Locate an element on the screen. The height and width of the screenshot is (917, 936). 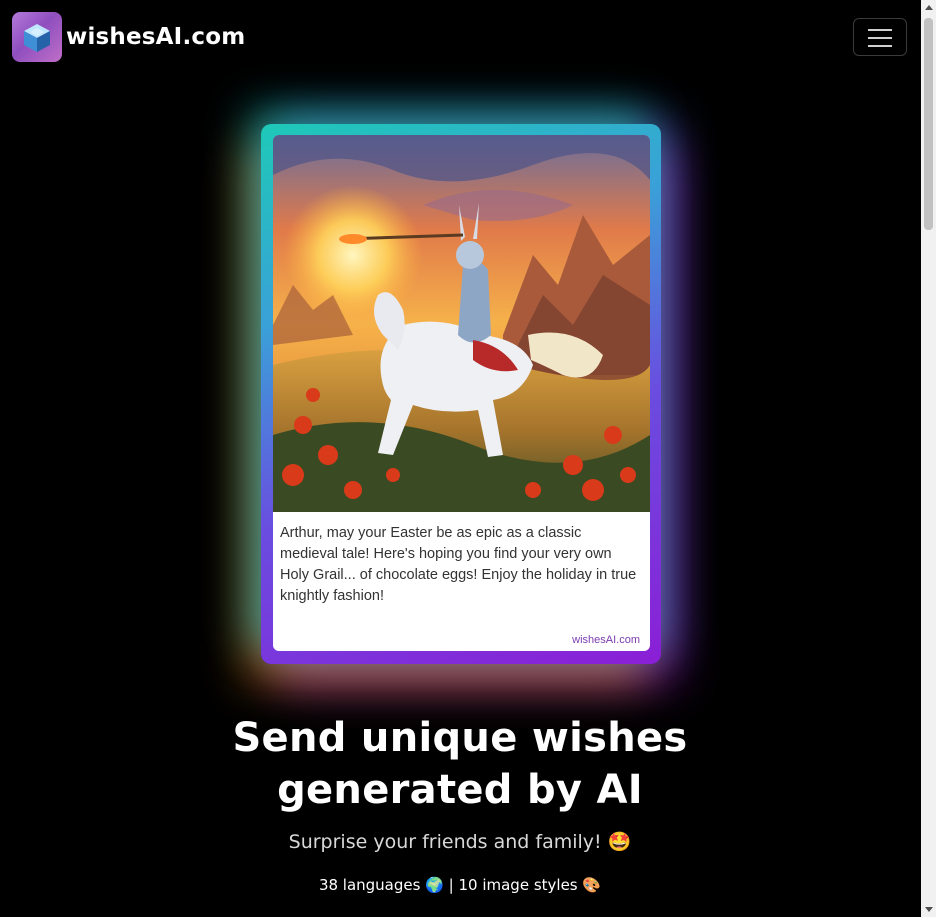
vertical-scrollbar is located at coordinates (928, 458).